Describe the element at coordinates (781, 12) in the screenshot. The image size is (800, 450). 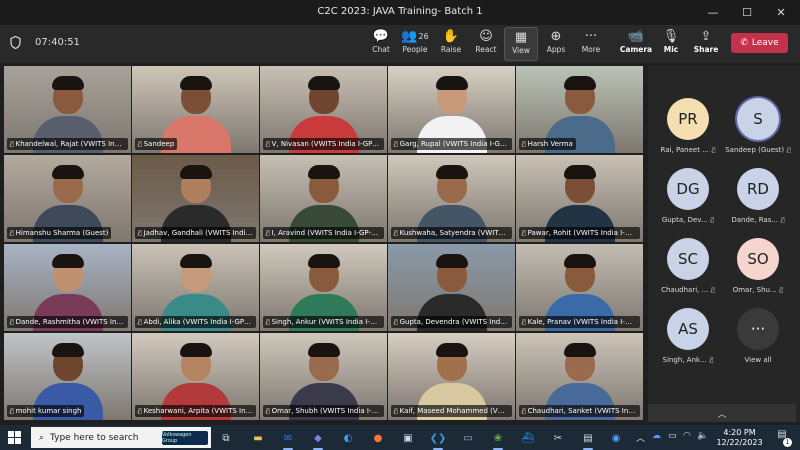
I see `close-button: ✕` at that location.